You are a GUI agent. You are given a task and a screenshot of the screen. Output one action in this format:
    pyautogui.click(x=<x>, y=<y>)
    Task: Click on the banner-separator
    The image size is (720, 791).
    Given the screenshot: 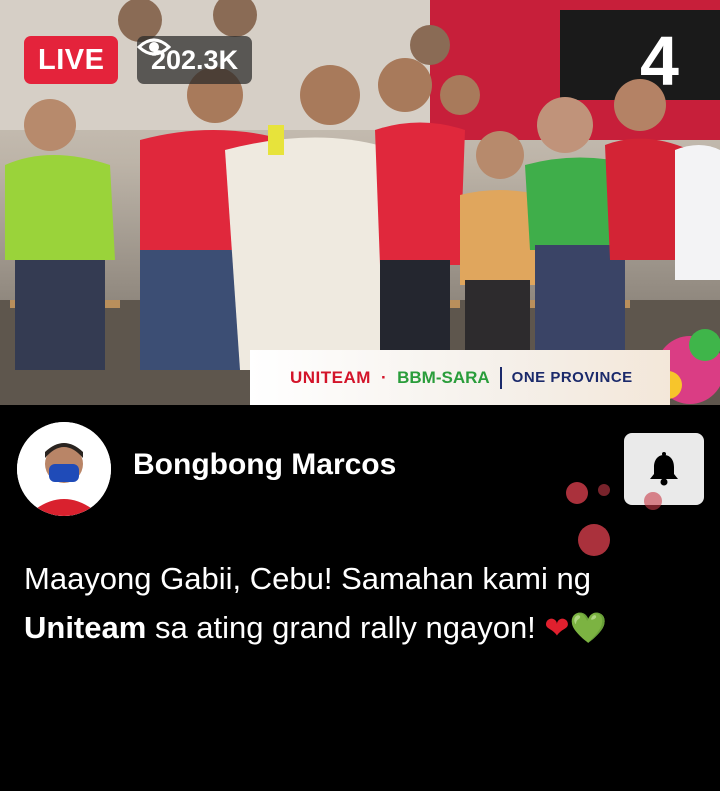 What is the action you would take?
    pyautogui.click(x=500, y=377)
    